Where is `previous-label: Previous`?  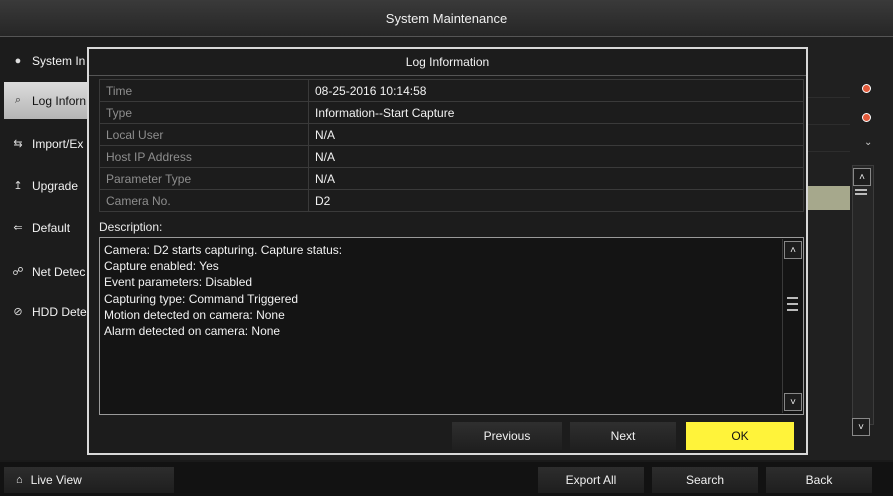 previous-label: Previous is located at coordinates (507, 436).